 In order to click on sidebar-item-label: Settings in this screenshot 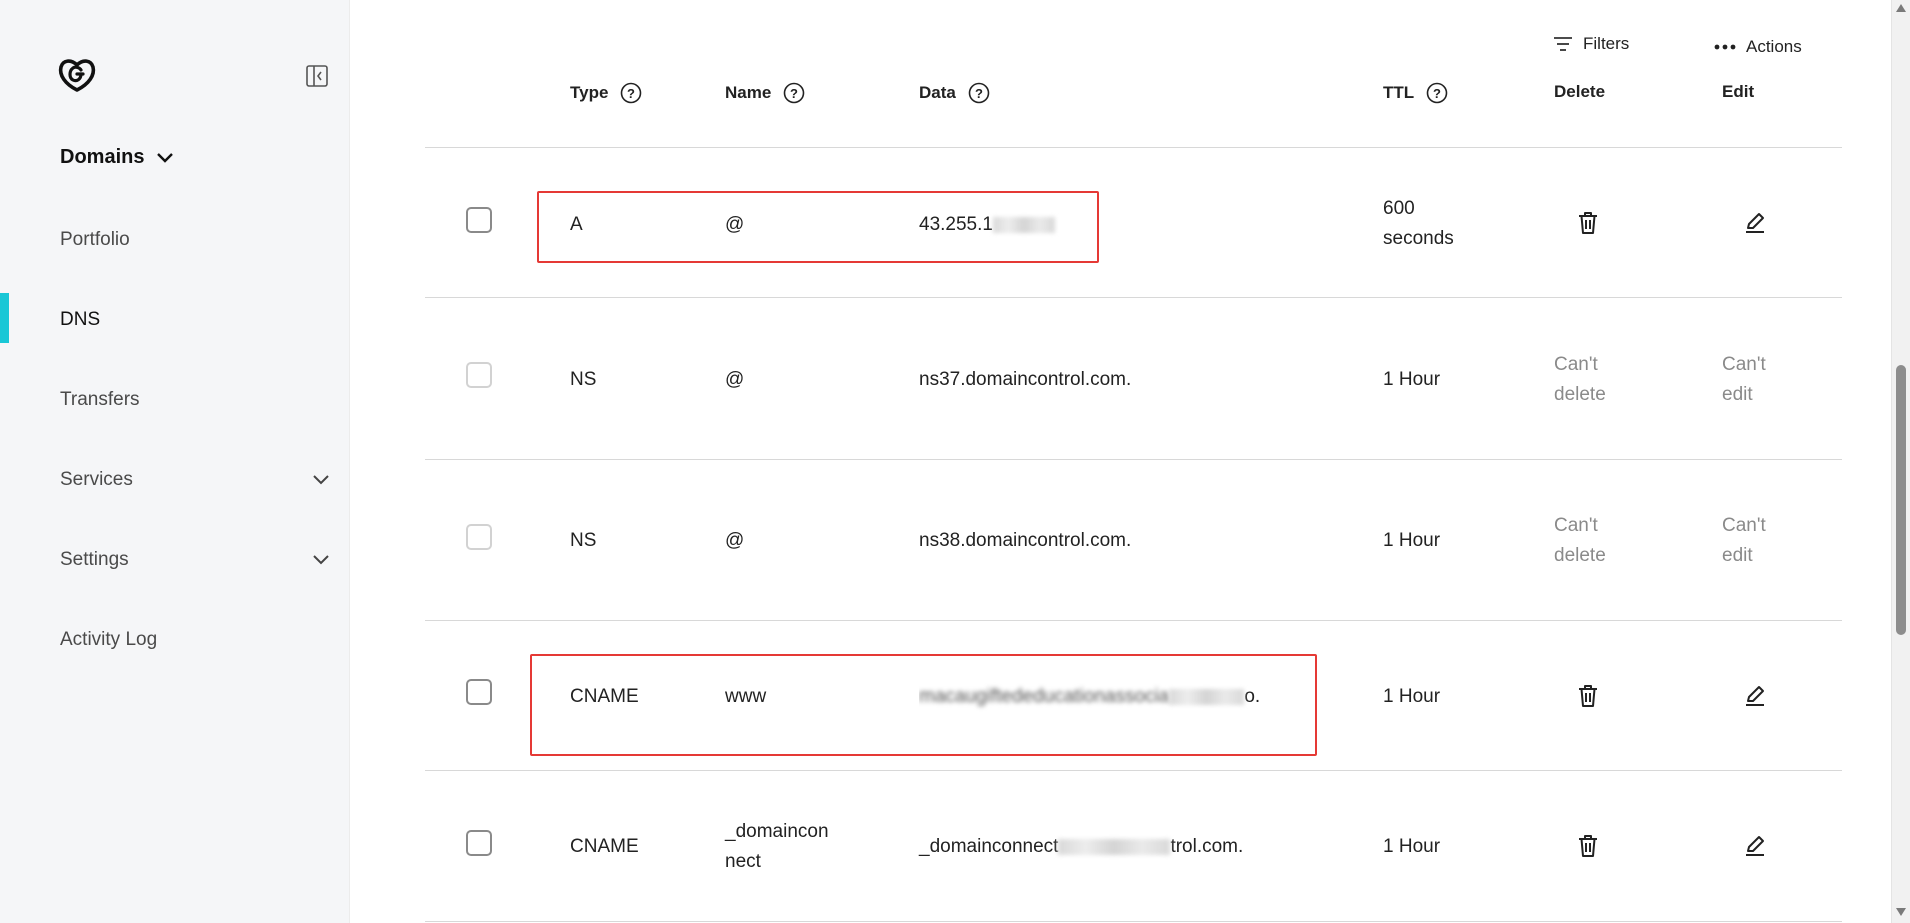, I will do `click(94, 559)`.